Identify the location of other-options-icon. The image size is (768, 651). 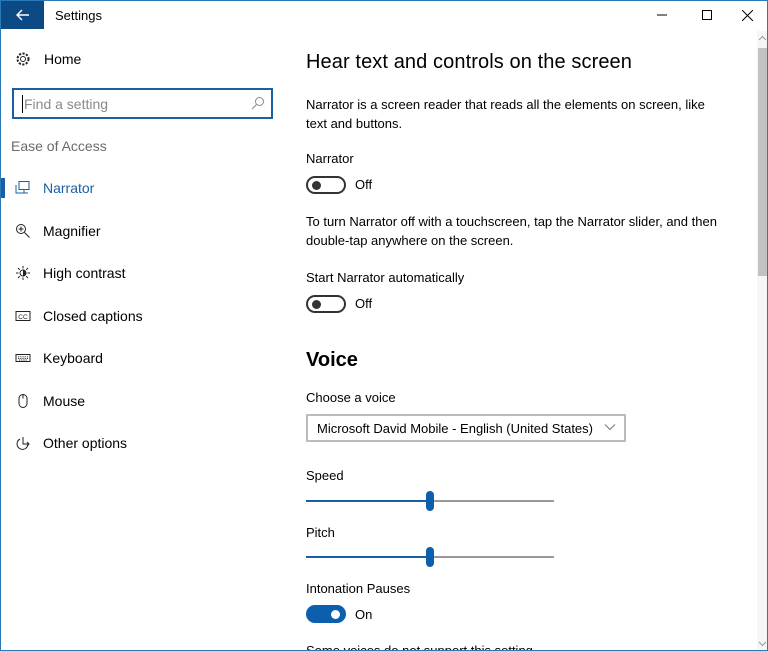
(23, 443).